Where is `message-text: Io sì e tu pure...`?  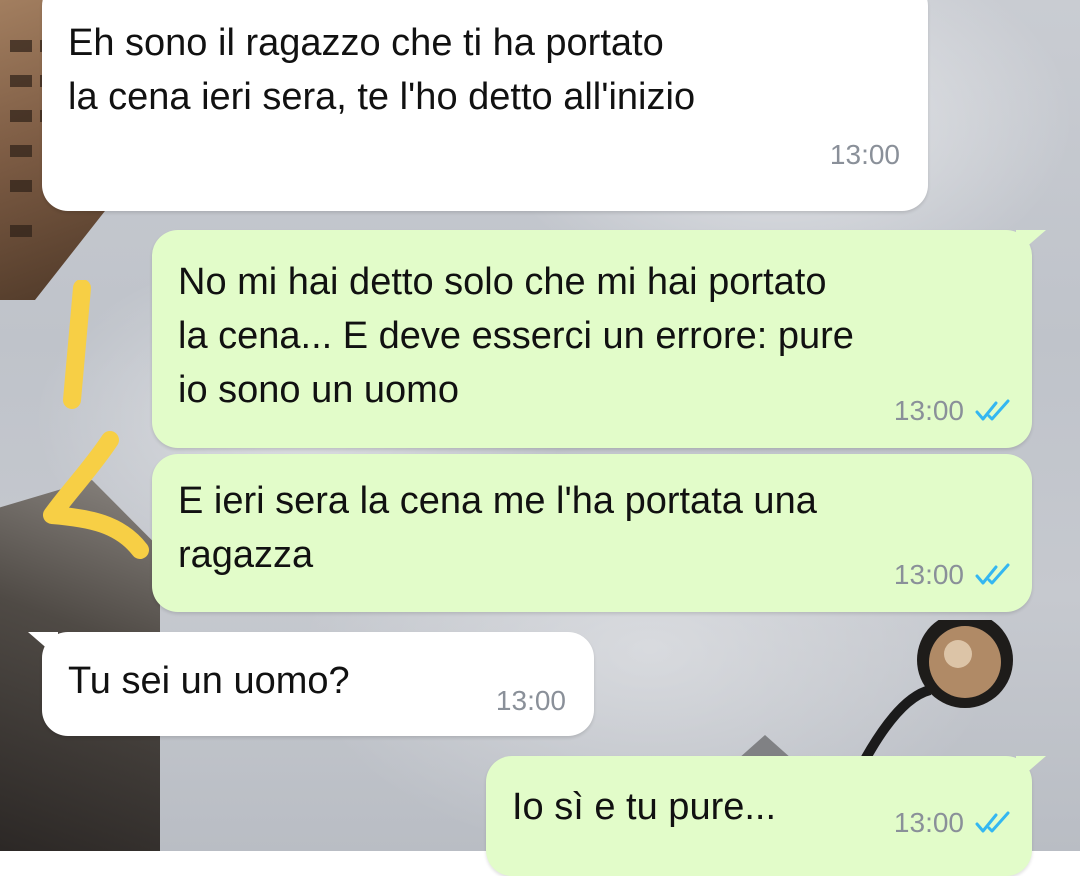
message-text: Io sì e tu pure... is located at coordinates (644, 807).